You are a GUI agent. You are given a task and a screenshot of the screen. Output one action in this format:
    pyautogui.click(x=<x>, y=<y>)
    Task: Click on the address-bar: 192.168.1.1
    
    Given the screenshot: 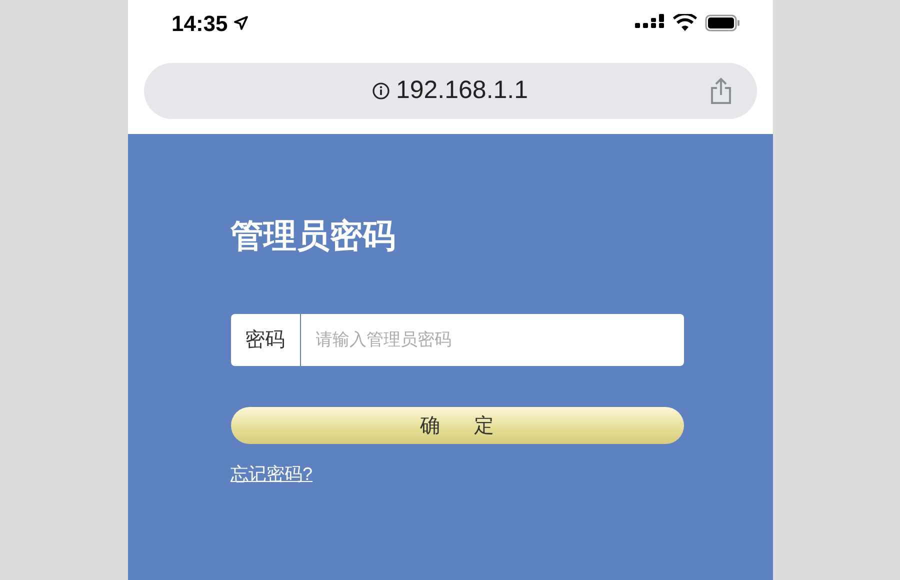 What is the action you would take?
    pyautogui.click(x=450, y=91)
    